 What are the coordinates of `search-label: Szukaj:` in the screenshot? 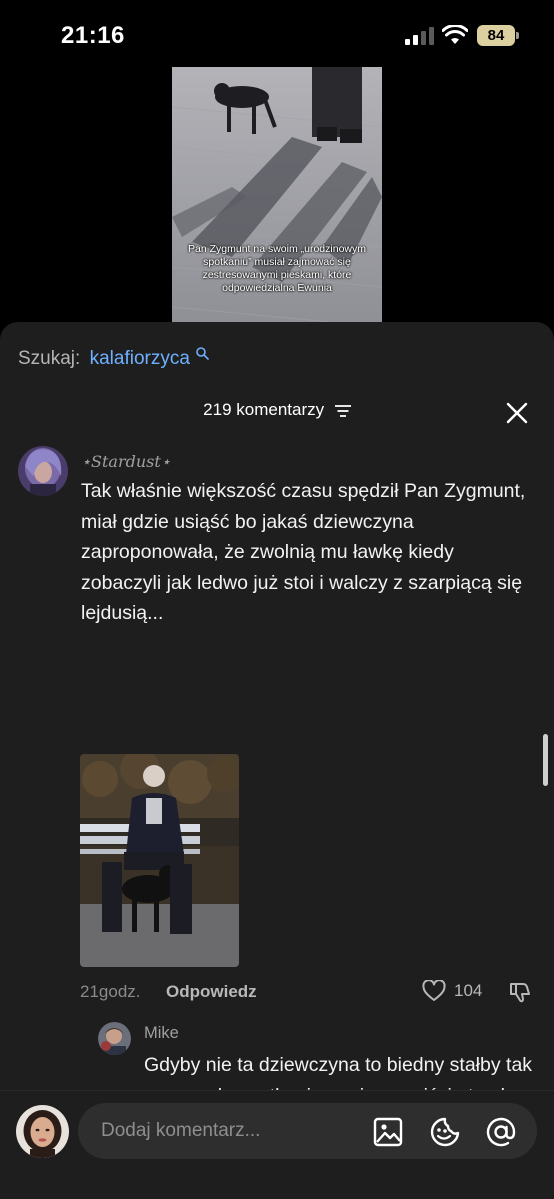 It's located at (49, 358).